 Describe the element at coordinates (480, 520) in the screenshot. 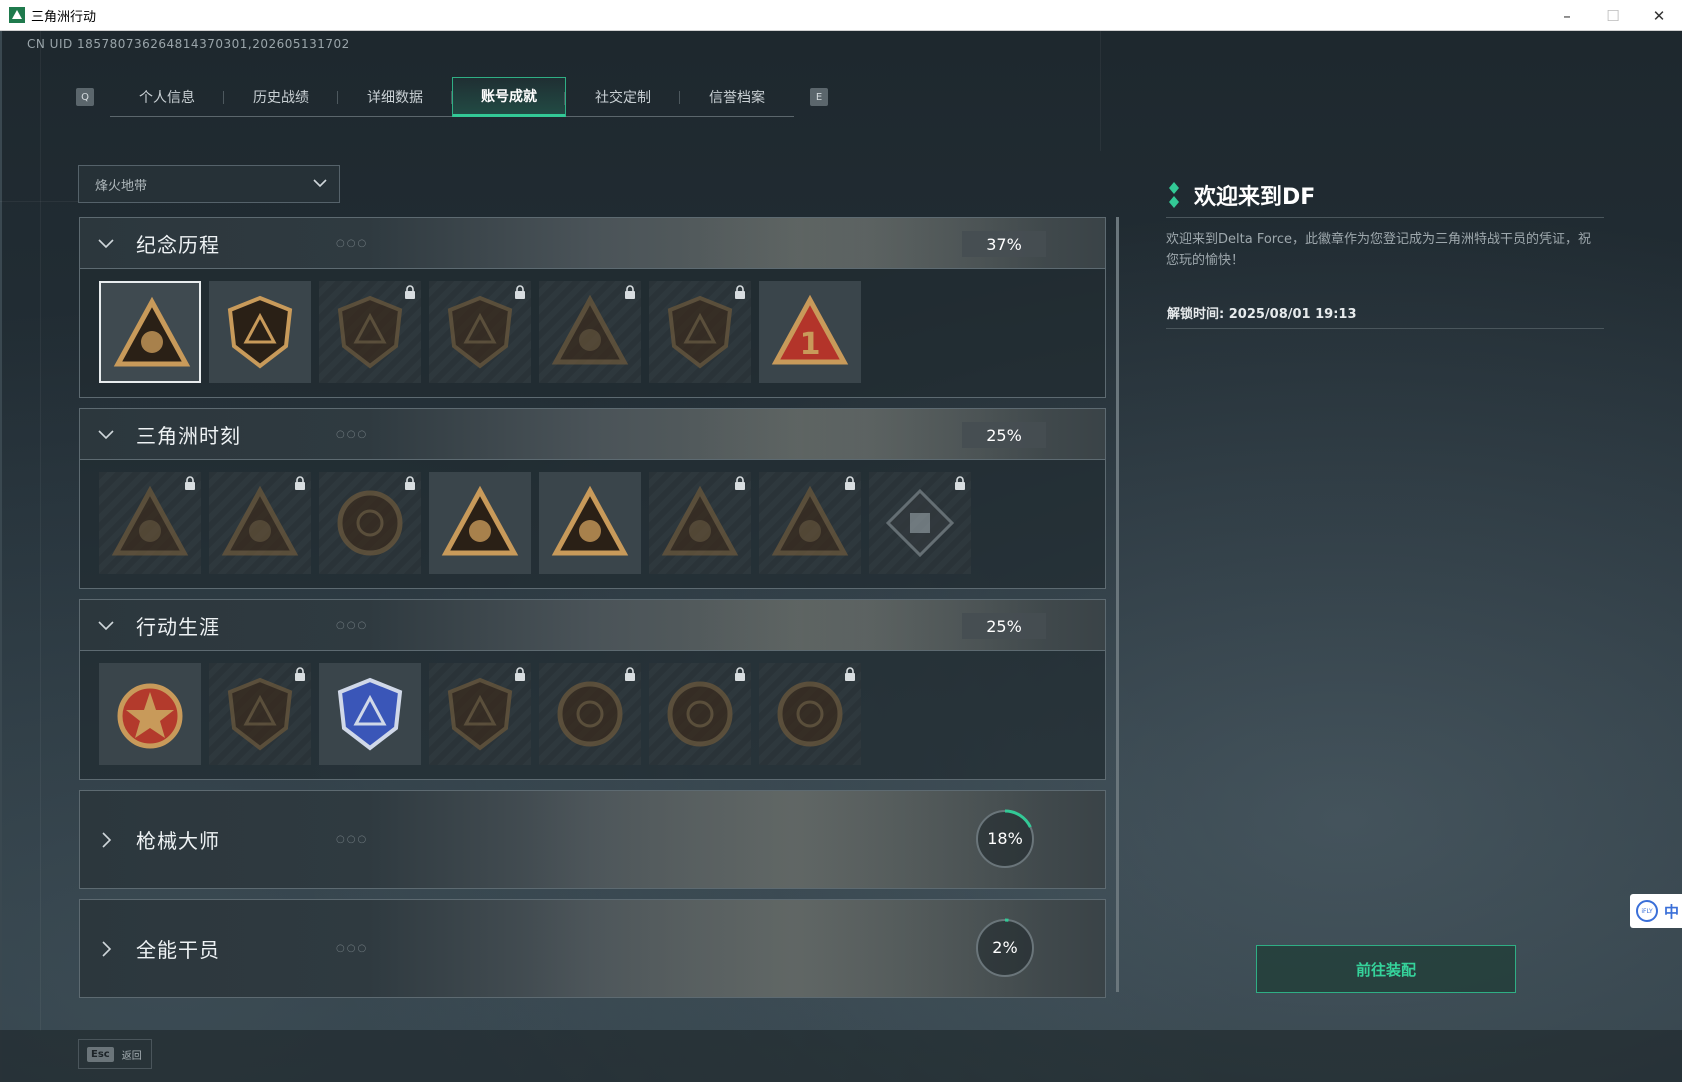

I see `hands-triangle-emblem-icon` at that location.